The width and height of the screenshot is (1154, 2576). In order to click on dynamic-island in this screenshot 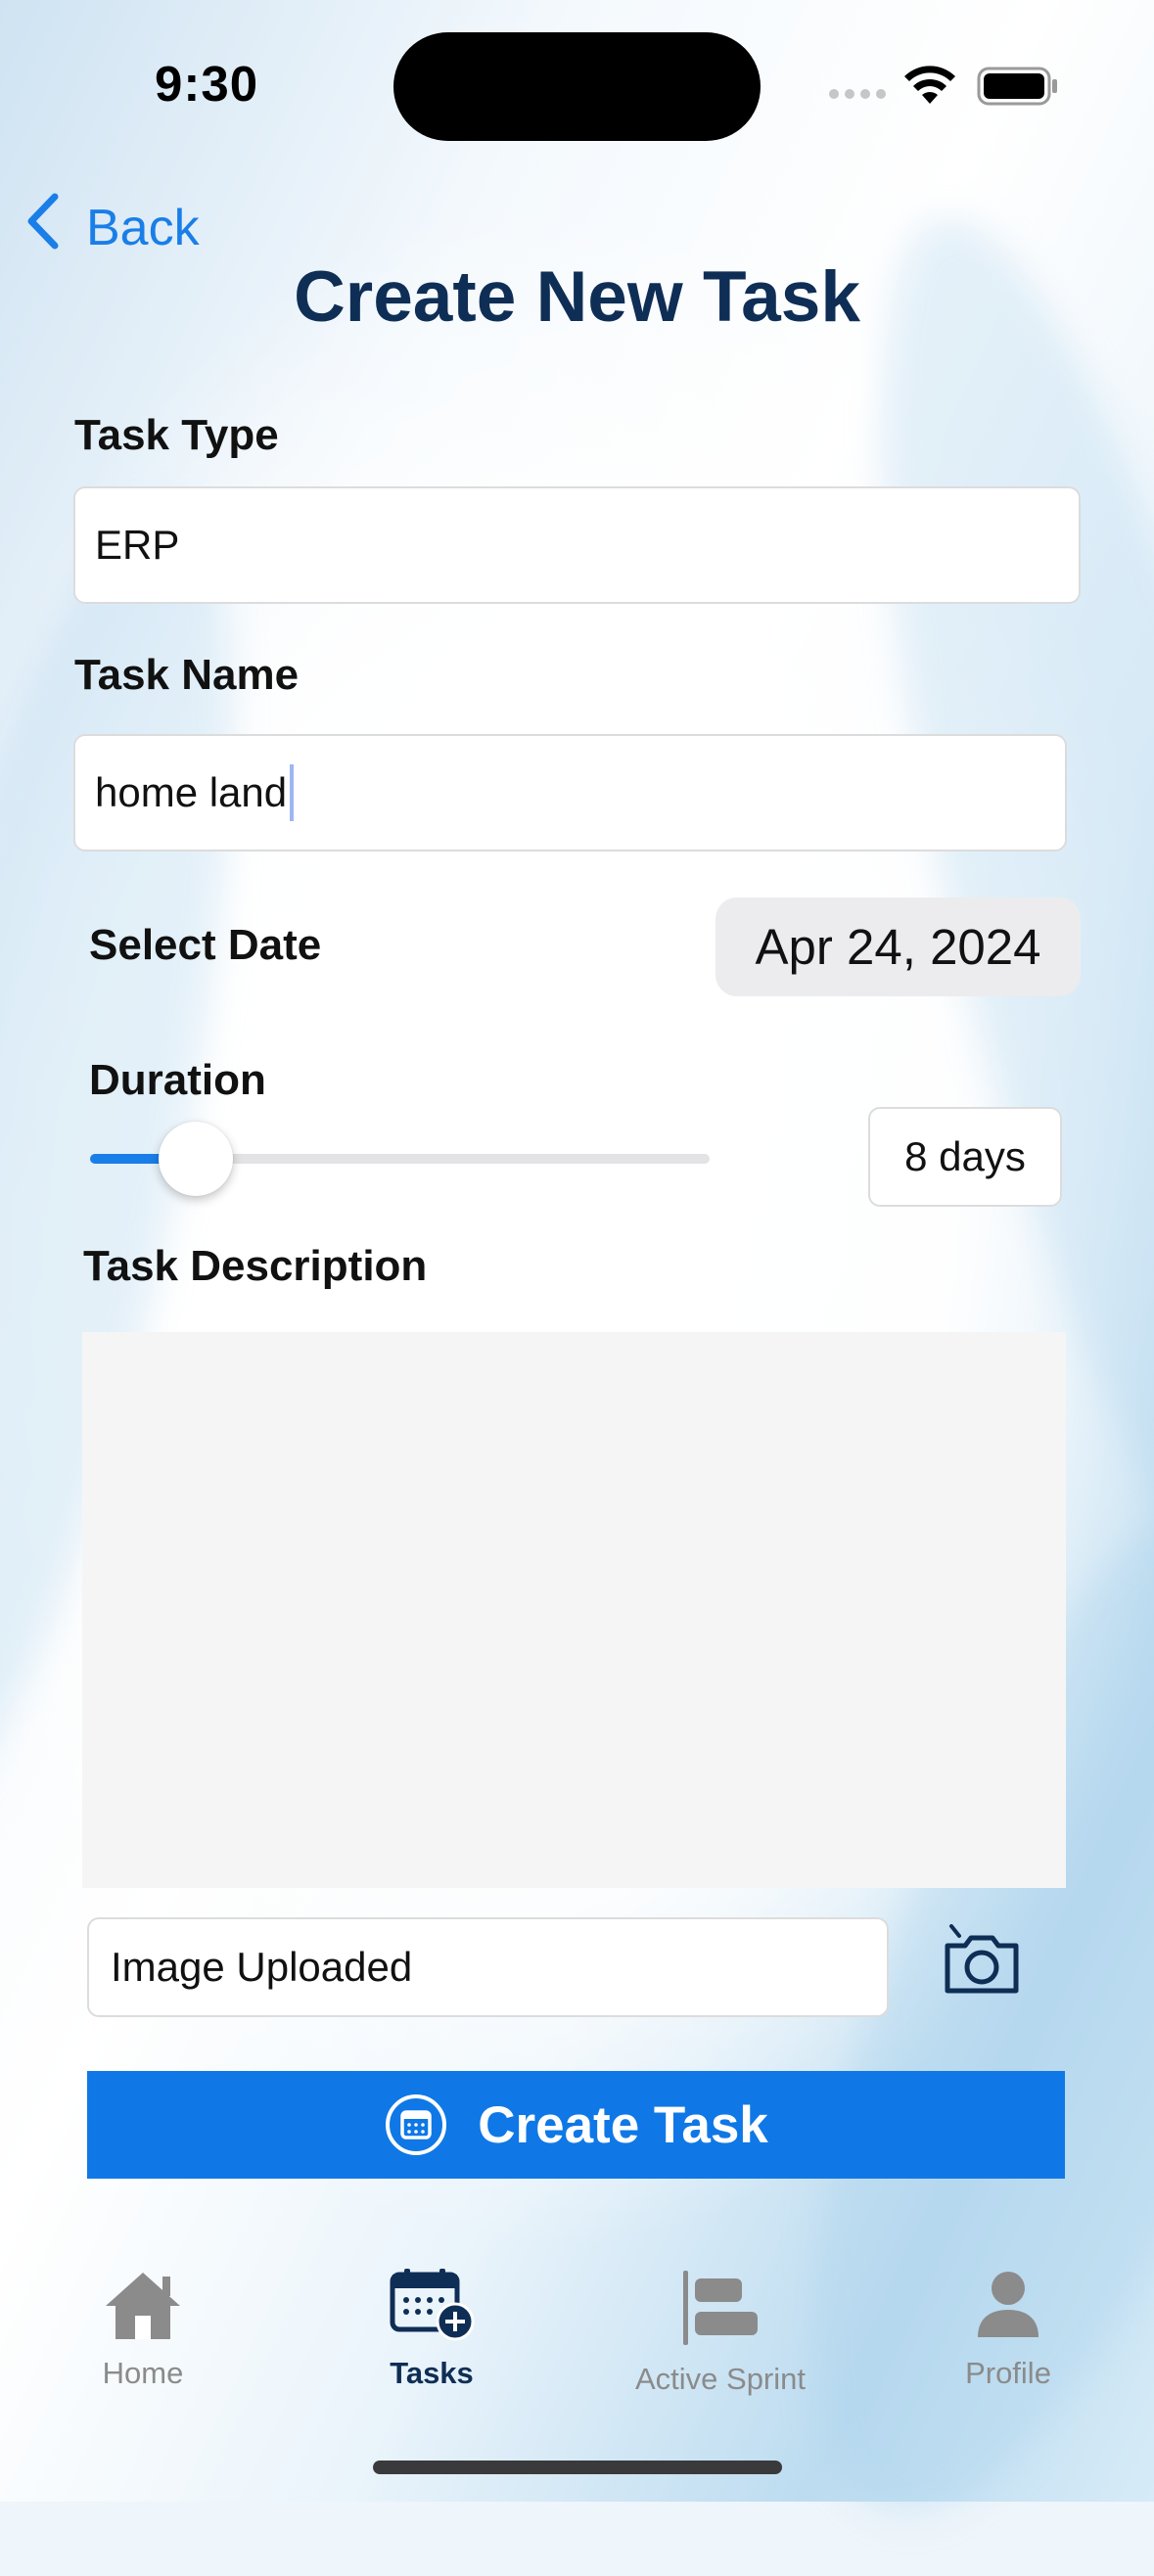, I will do `click(577, 86)`.